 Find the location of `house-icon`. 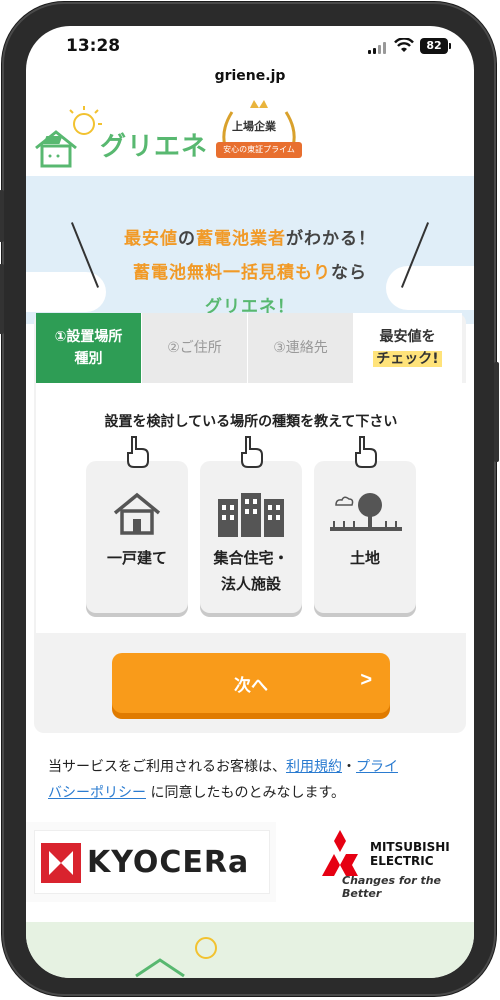

house-icon is located at coordinates (137, 513).